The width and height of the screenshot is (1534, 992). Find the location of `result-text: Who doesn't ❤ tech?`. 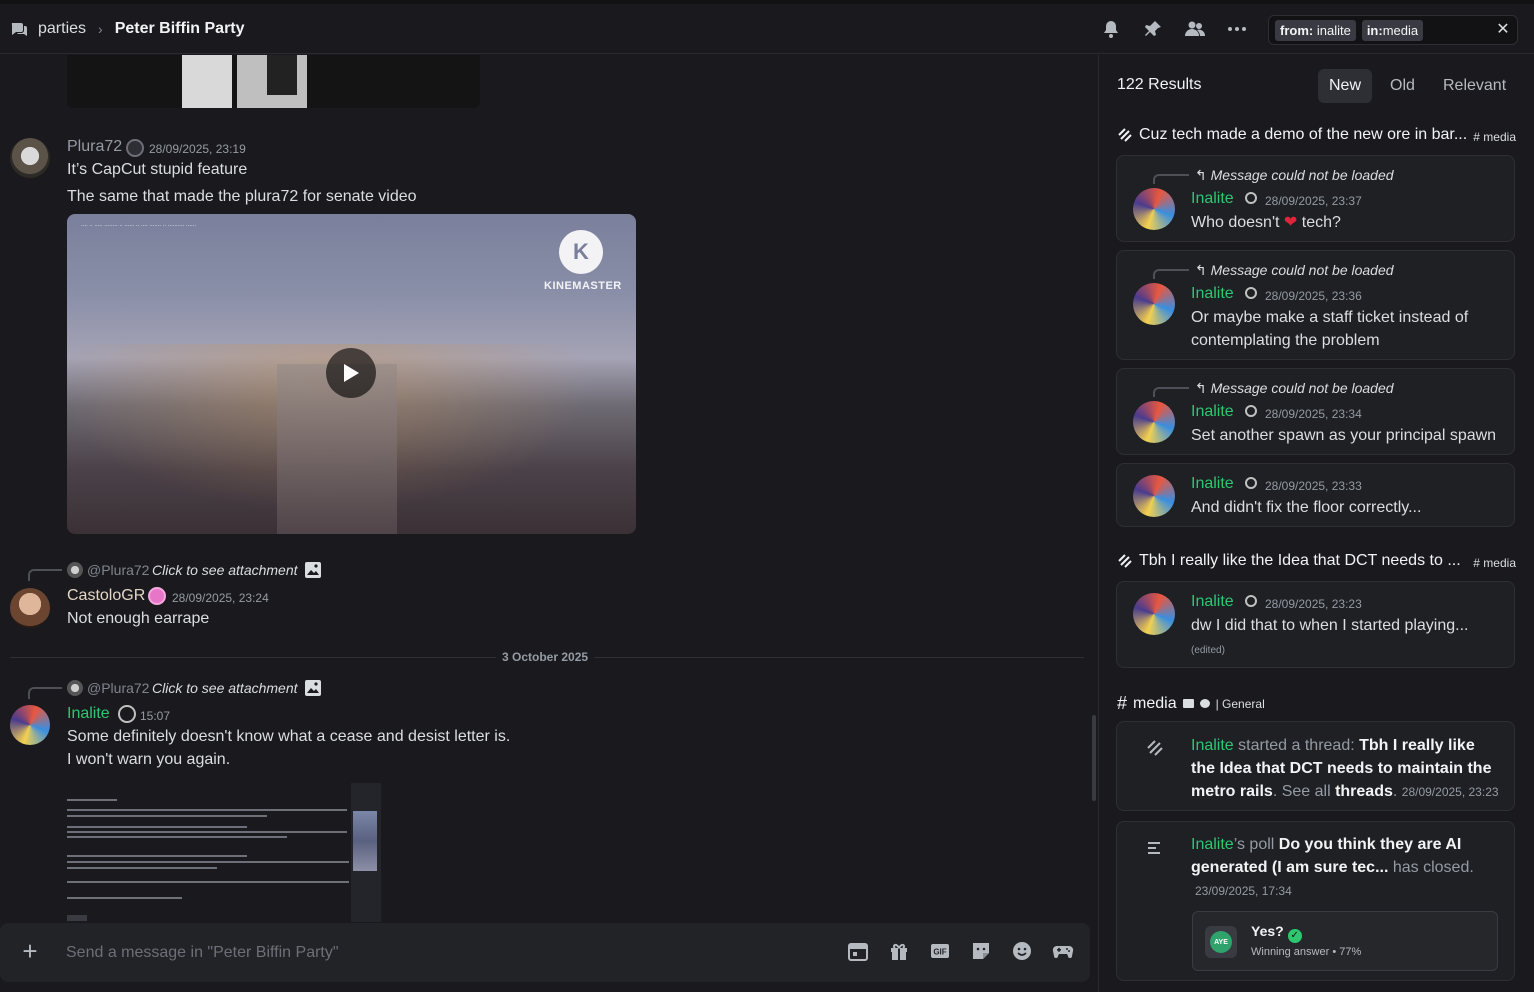

result-text: Who doesn't ❤ tech? is located at coordinates (1266, 222).